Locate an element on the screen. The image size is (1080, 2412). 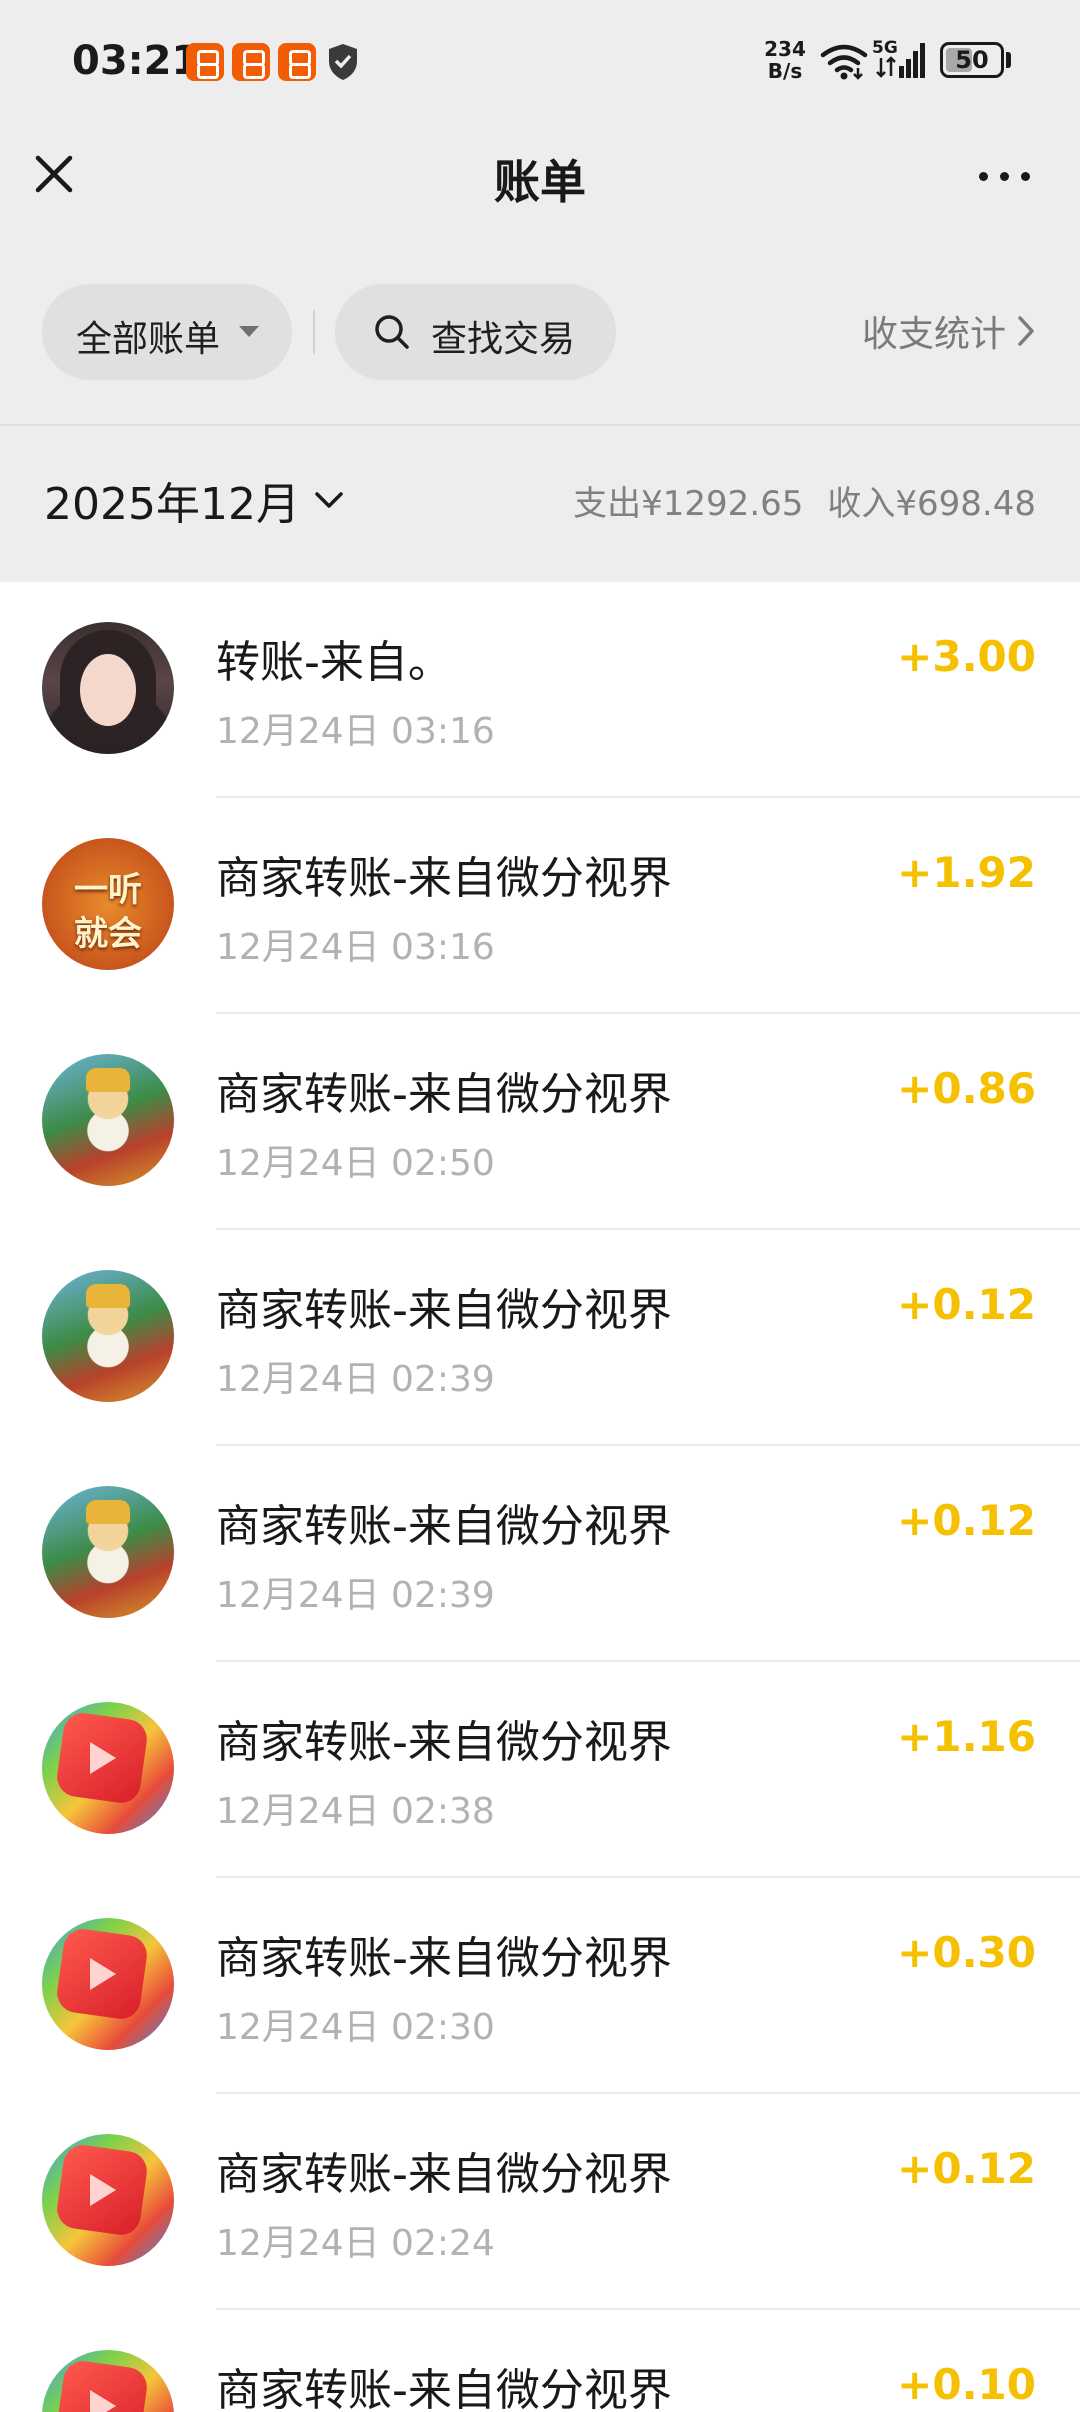
all-bills-filter-button: 全部账单 is located at coordinates (167, 332).